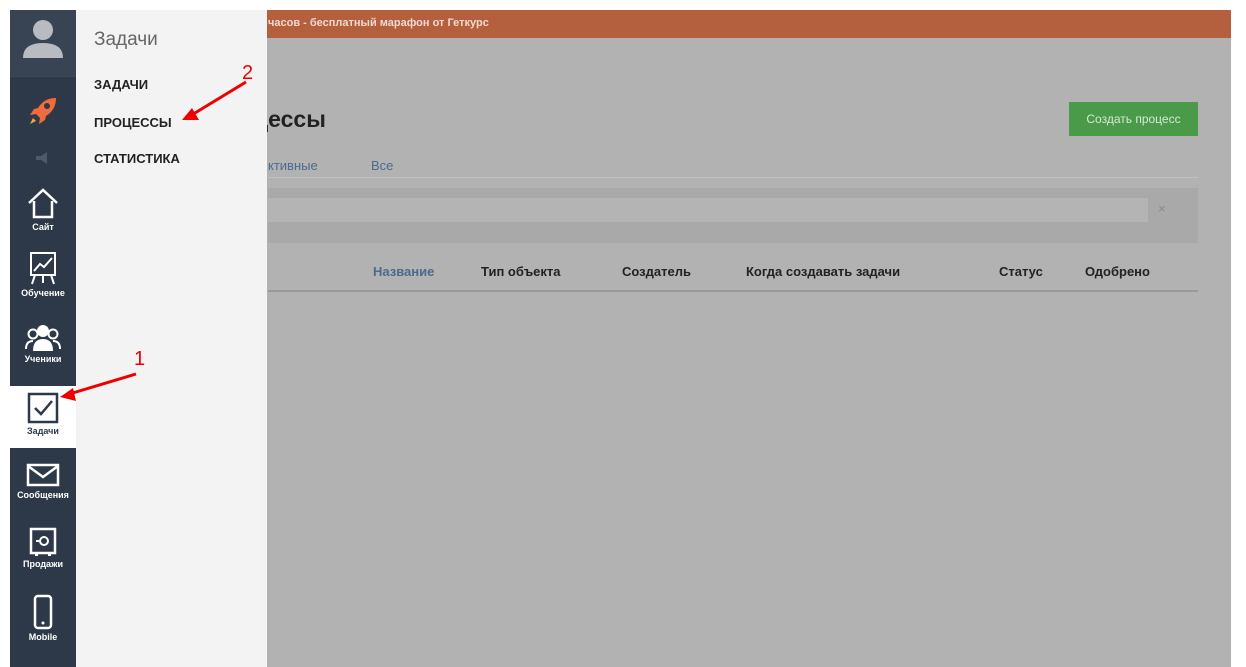  What do you see at coordinates (248, 73) in the screenshot?
I see `annotation-number-2: 2` at bounding box center [248, 73].